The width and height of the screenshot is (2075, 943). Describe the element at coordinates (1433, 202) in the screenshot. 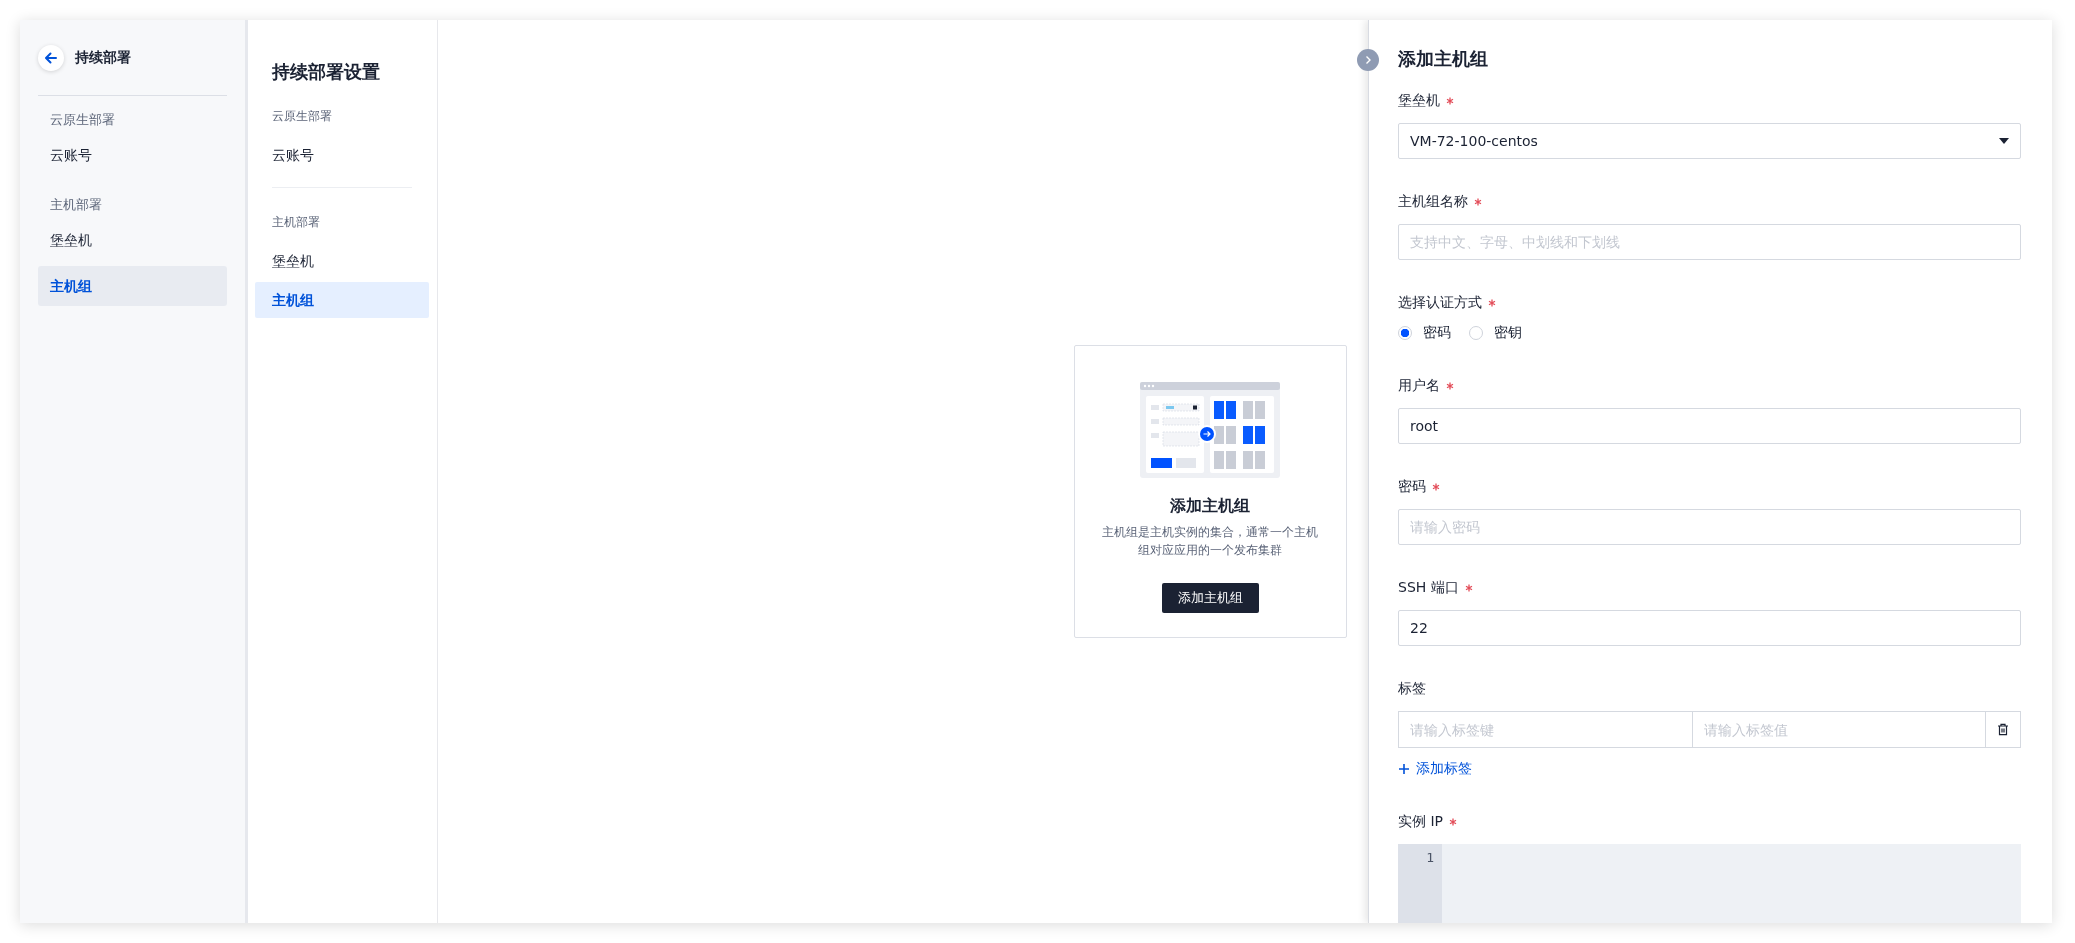

I see `field-label: 主机组名称` at that location.